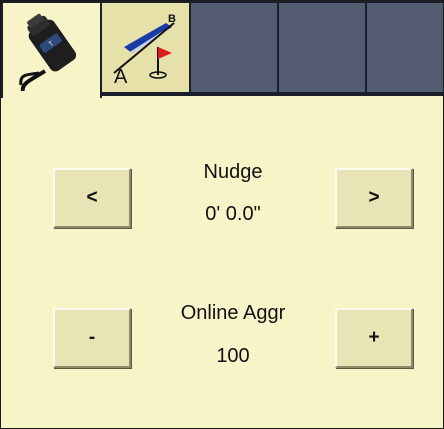 This screenshot has width=444, height=429. I want to click on tab-guidance: T, so click(51, 49).